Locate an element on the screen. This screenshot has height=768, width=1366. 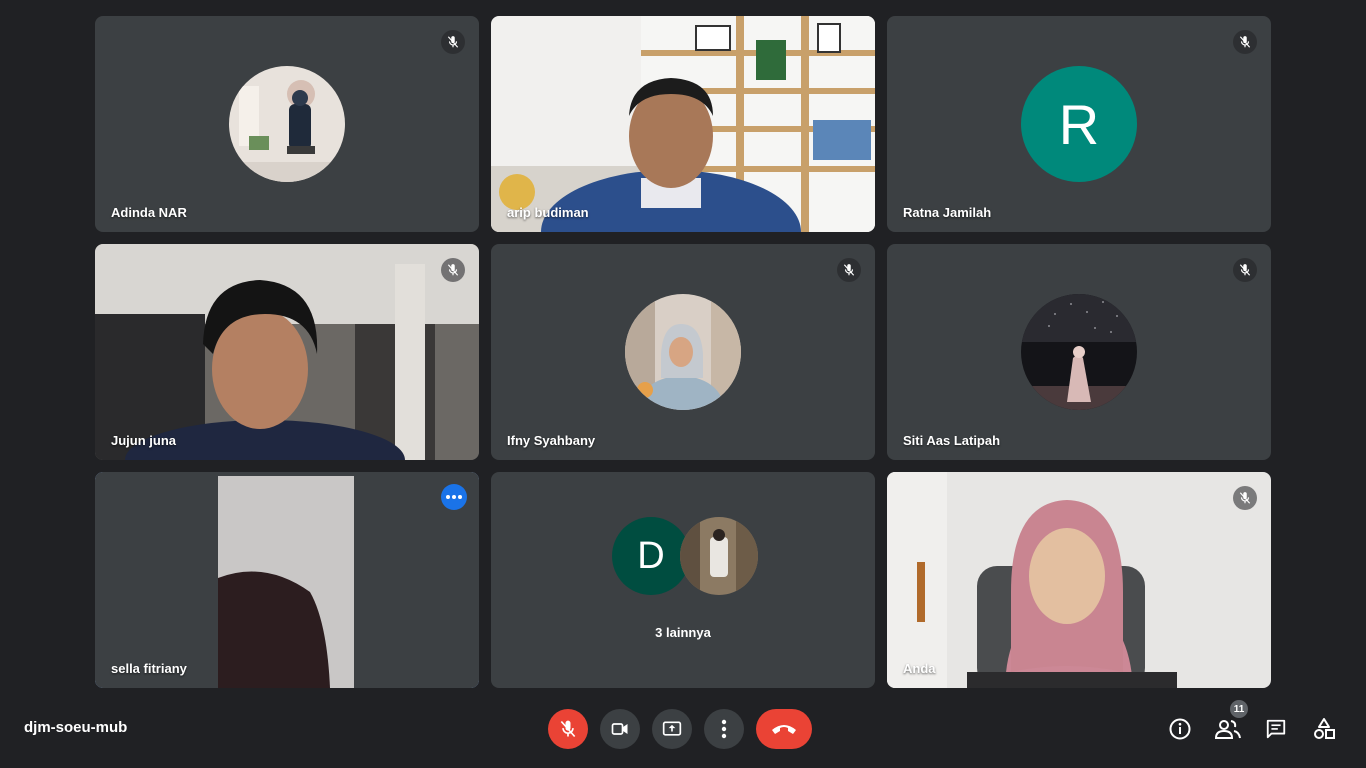
meeting-details-button is located at coordinates (1180, 729).